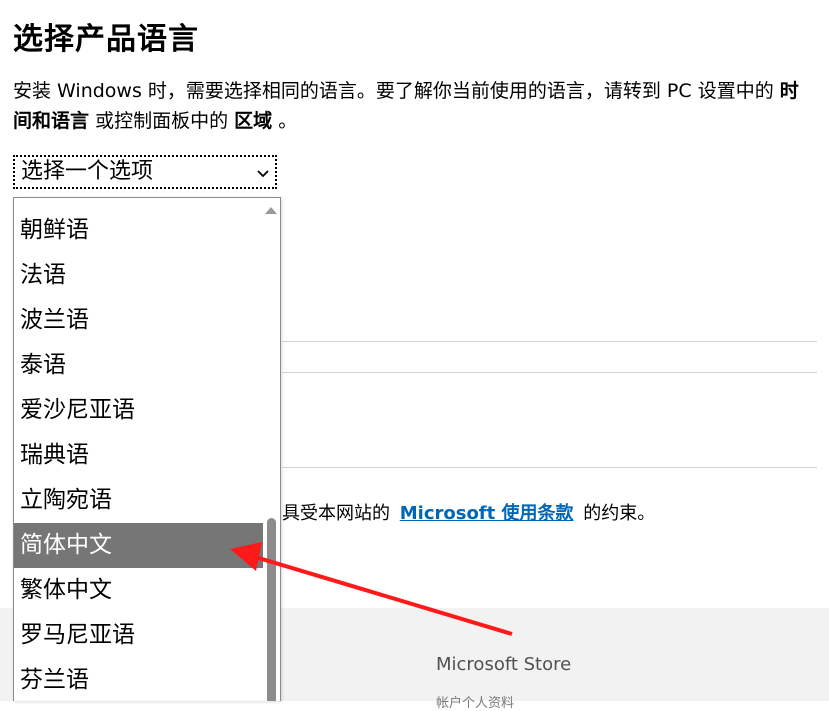 This screenshot has height=711, width=829. Describe the element at coordinates (271, 609) in the screenshot. I see `scrollbar-thumb` at that location.